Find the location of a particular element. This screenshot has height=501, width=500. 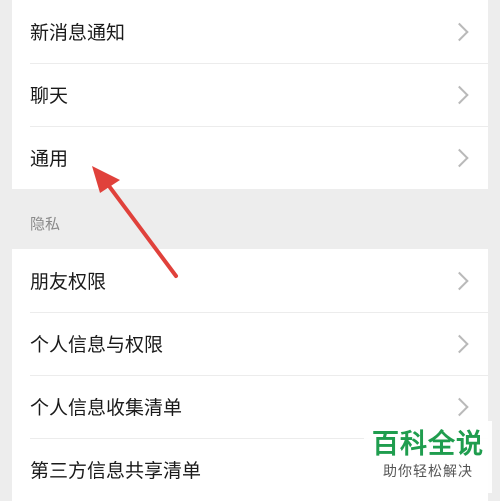

settings-item-label: 通用 is located at coordinates (49, 159).